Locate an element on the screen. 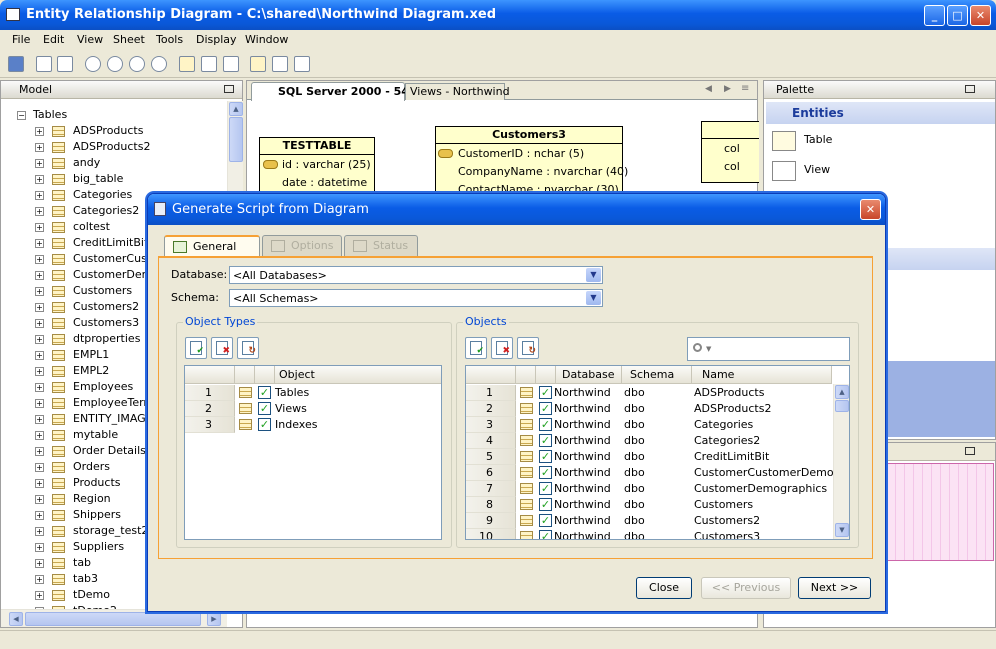 Image resolution: width=996 pixels, height=649 pixels. schema-select: <All Schemas> ▼ is located at coordinates (416, 298).